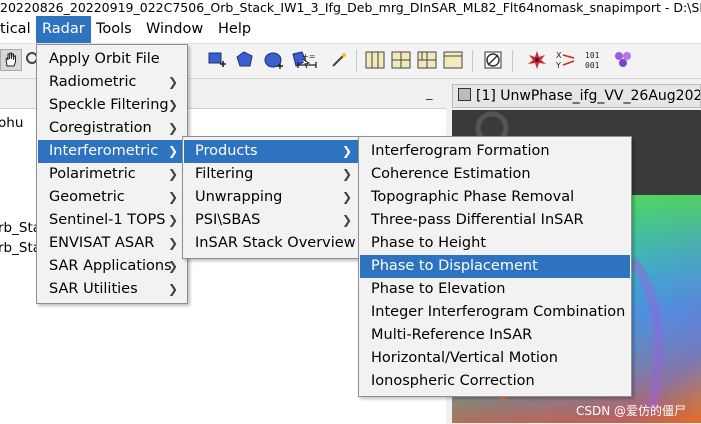 This screenshot has width=701, height=424. What do you see at coordinates (234, 29) in the screenshot?
I see `menu-help: Help` at bounding box center [234, 29].